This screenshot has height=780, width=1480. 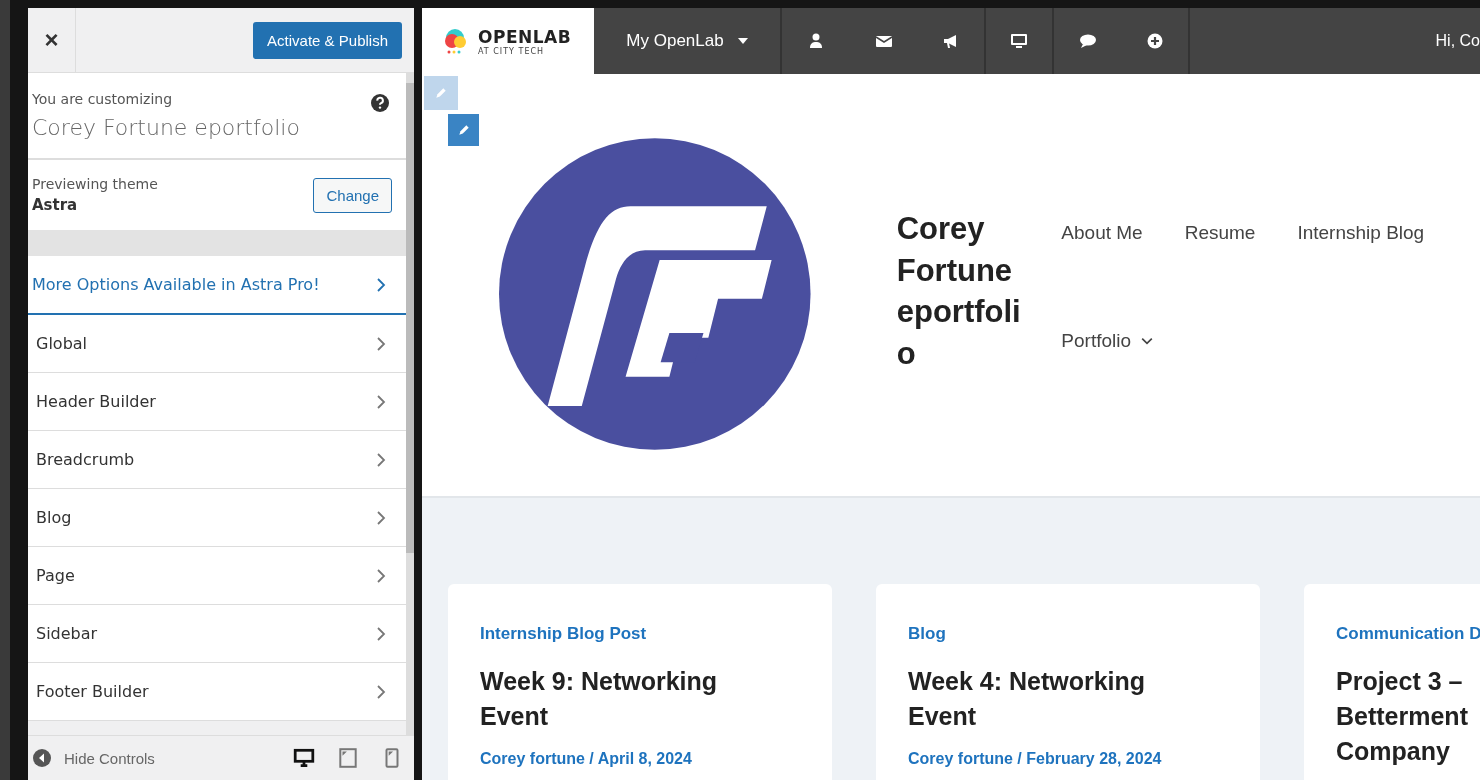 What do you see at coordinates (348, 758) in the screenshot?
I see `tablet-icon` at bounding box center [348, 758].